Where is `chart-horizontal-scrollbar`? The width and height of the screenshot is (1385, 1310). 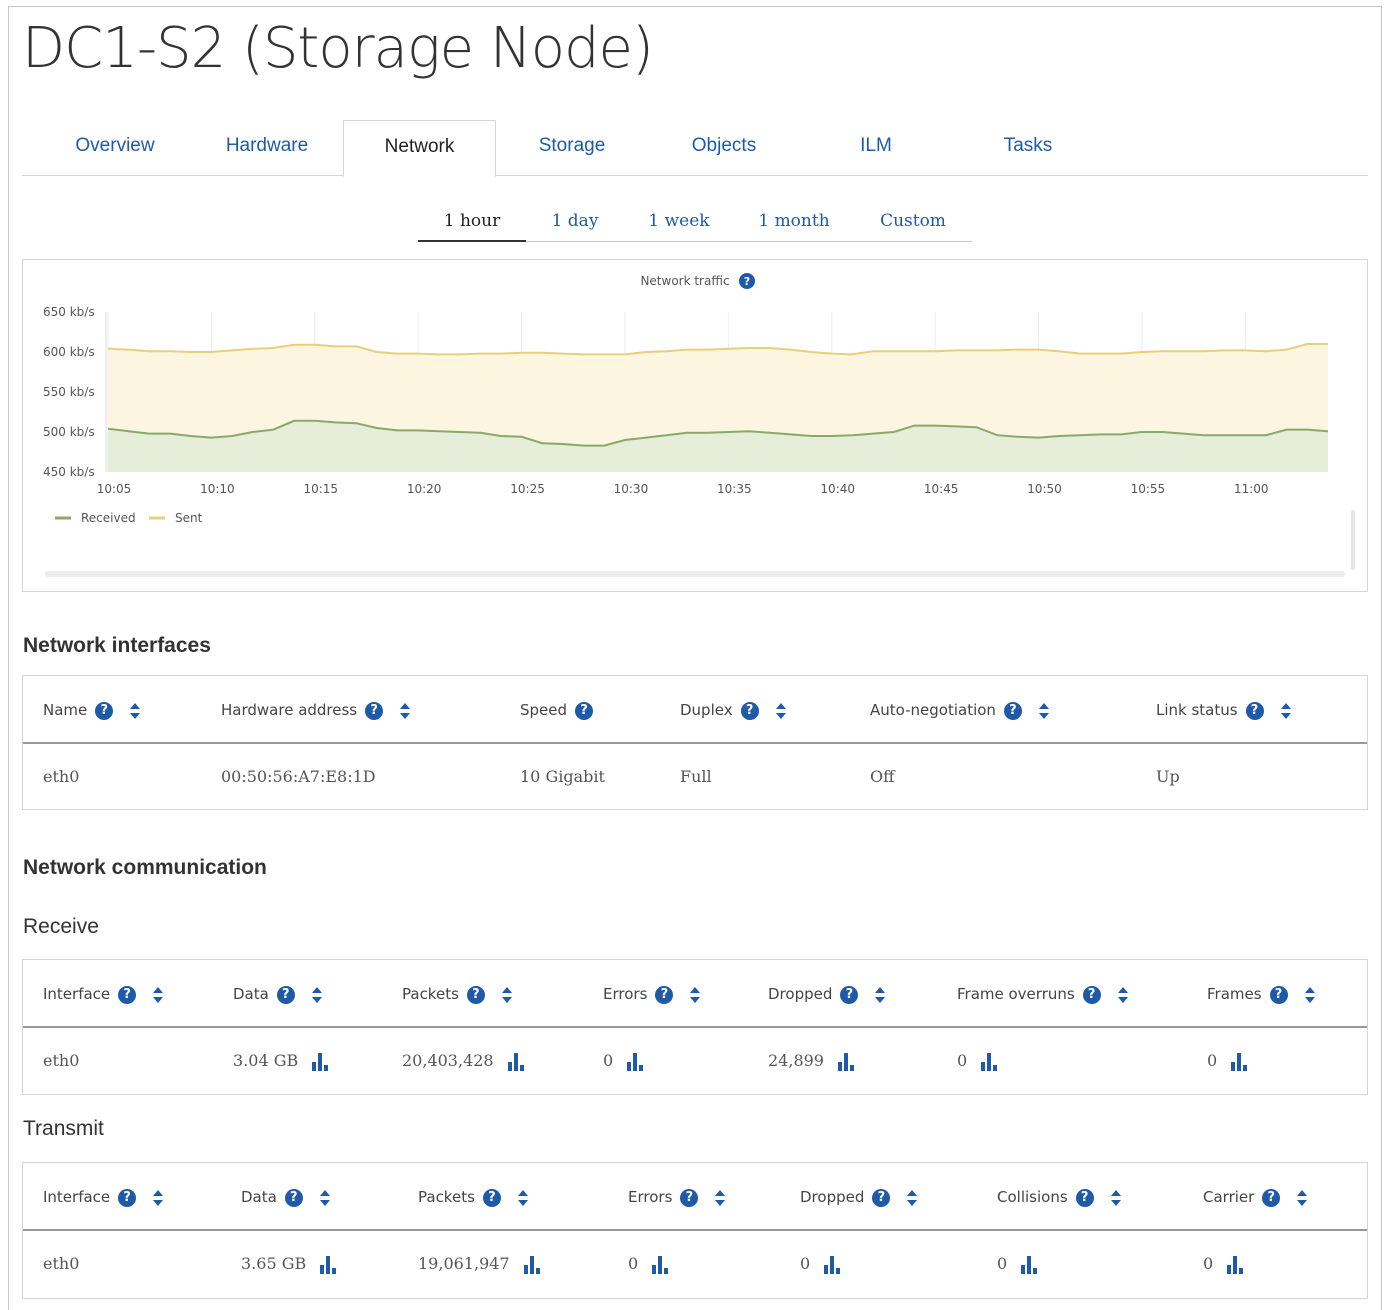 chart-horizontal-scrollbar is located at coordinates (695, 574).